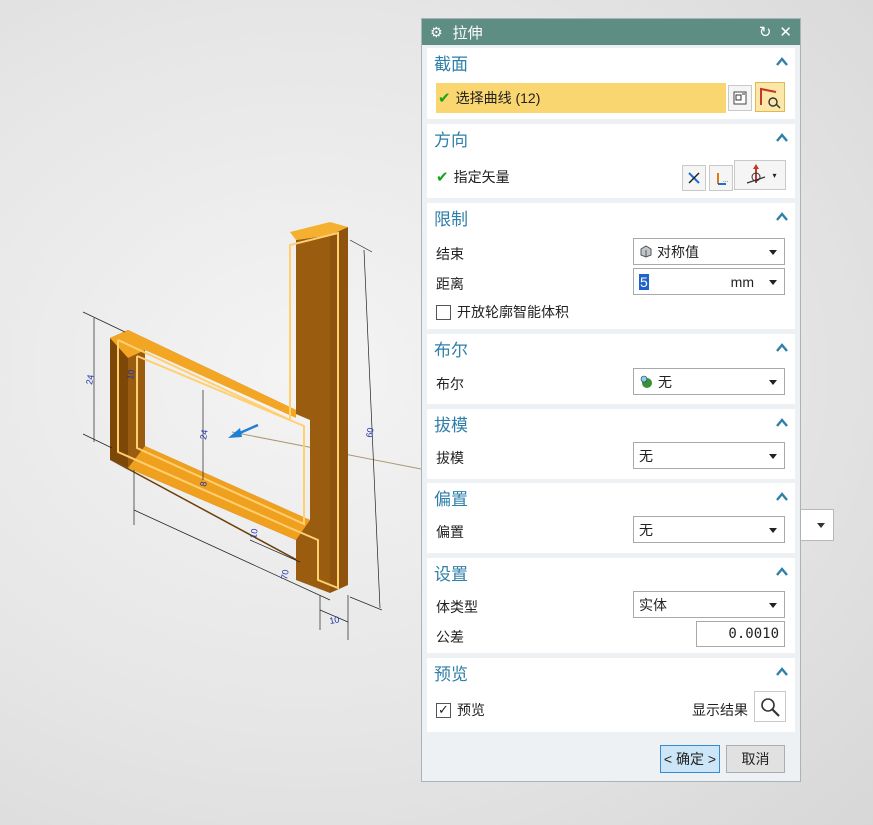 This screenshot has height=825, width=873. What do you see at coordinates (229, 414) in the screenshot?
I see `part-front-face` at bounding box center [229, 414].